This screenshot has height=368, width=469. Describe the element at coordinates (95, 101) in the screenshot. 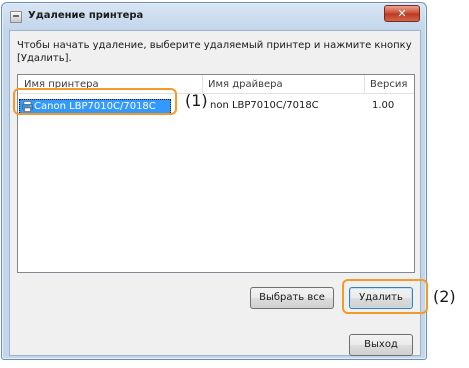

I see `callout-highlight-printer` at that location.